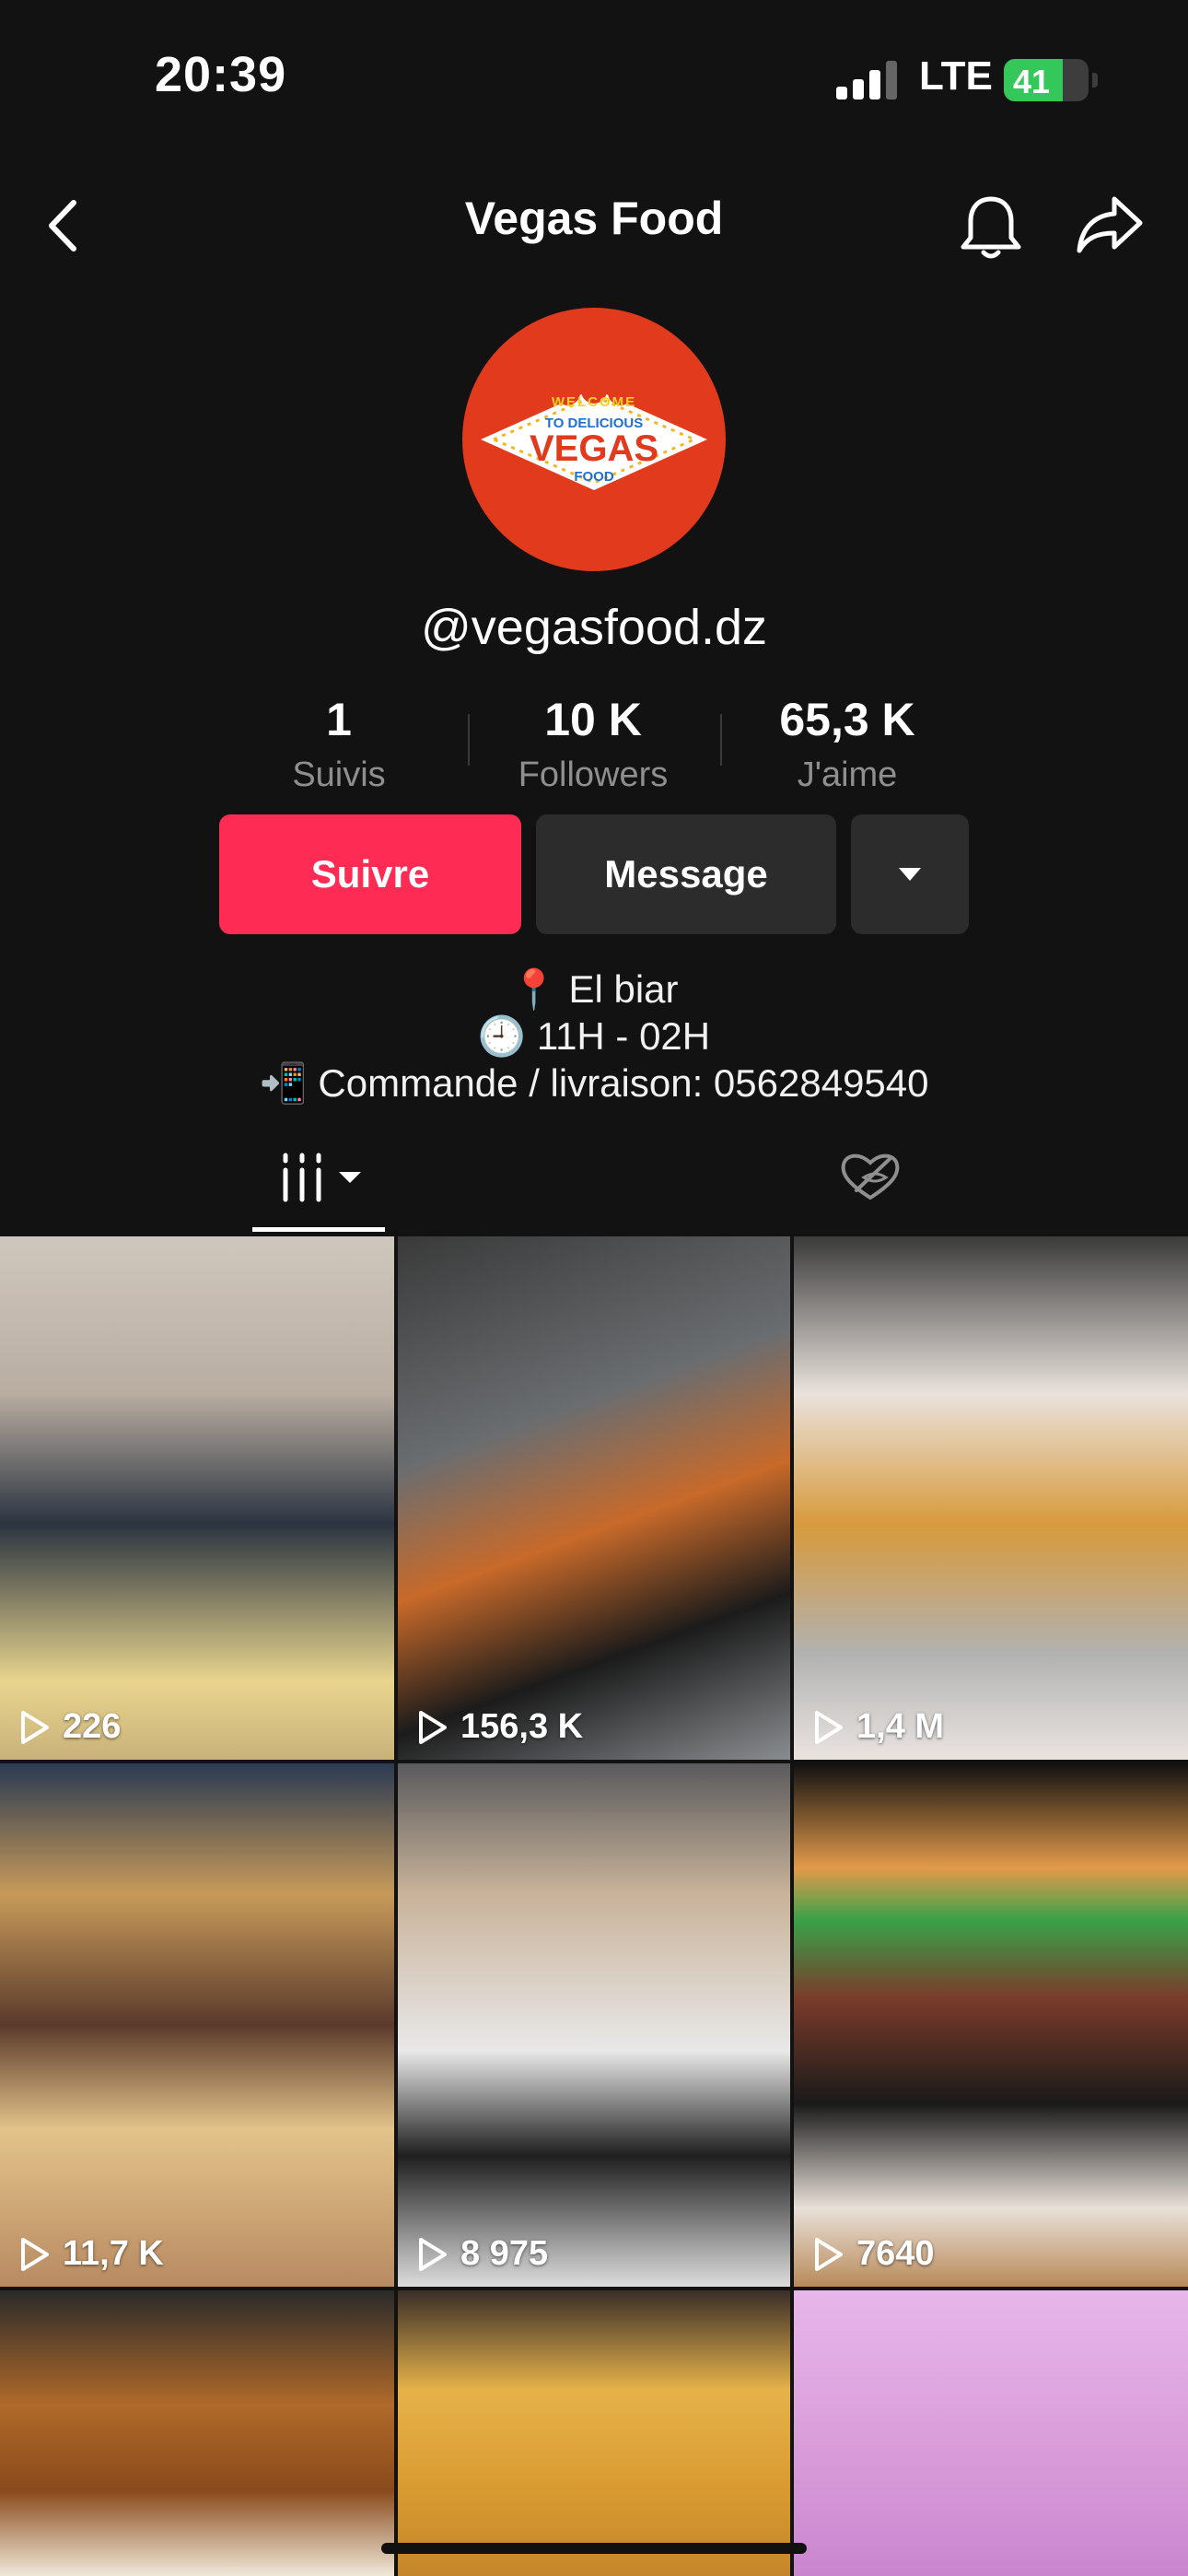 Image resolution: width=1188 pixels, height=2576 pixels. I want to click on video-tile: 11,7 K, so click(197, 2025).